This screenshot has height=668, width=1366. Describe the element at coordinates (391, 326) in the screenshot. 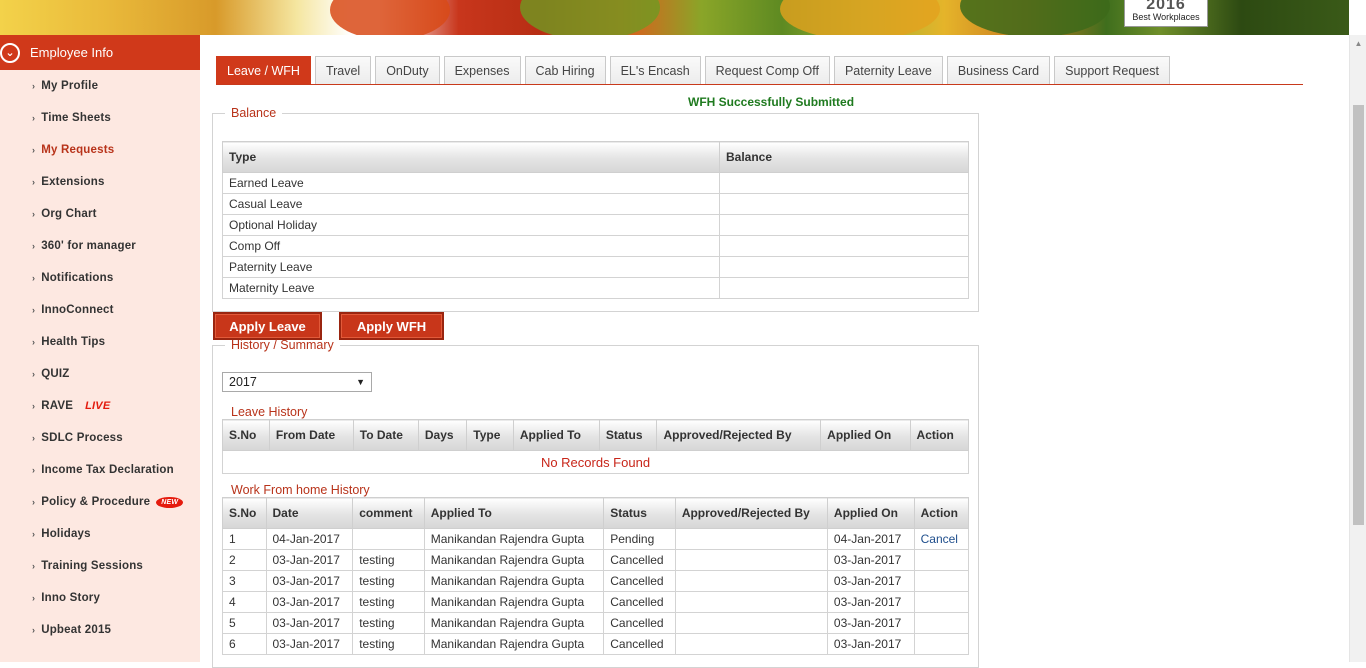

I see `apply-wfh-button: Apply WFH` at that location.